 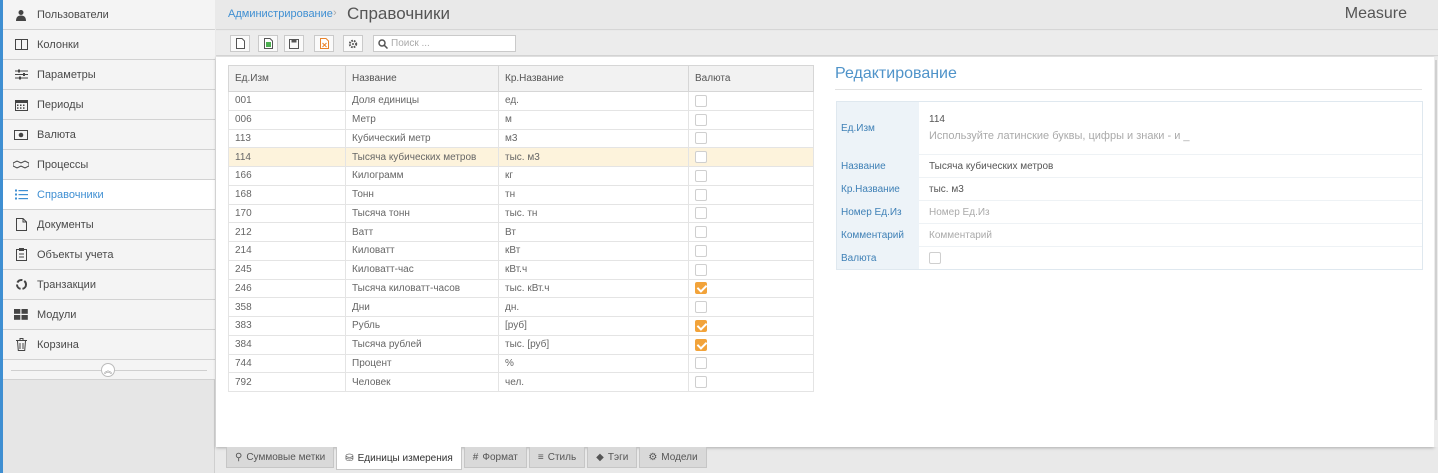 What do you see at coordinates (521, 344) in the screenshot?
I see `table-row: 384 Тысяча рублей тыс. [руб]` at bounding box center [521, 344].